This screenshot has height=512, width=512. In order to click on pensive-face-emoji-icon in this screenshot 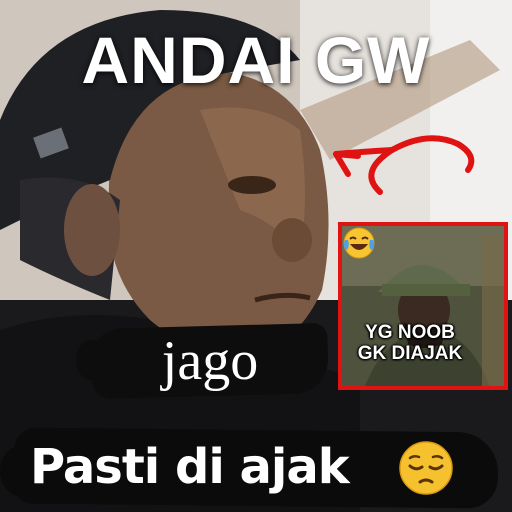, I will do `click(426, 468)`.